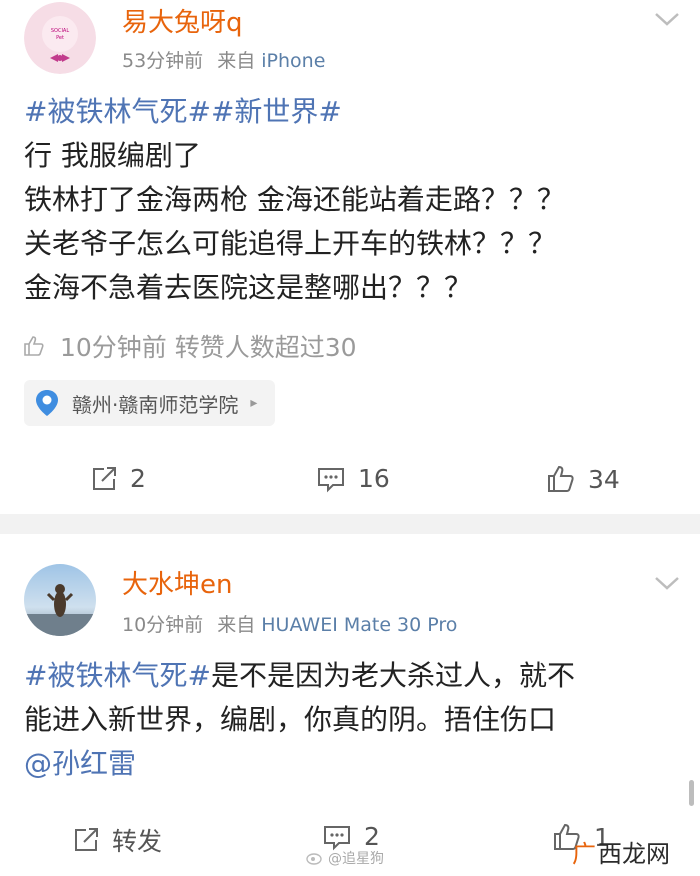 Image resolution: width=700 pixels, height=876 pixels. What do you see at coordinates (290, 719) in the screenshot?
I see `body-line: 能进入新世界，编剧，你真的阴。捂住伤口` at bounding box center [290, 719].